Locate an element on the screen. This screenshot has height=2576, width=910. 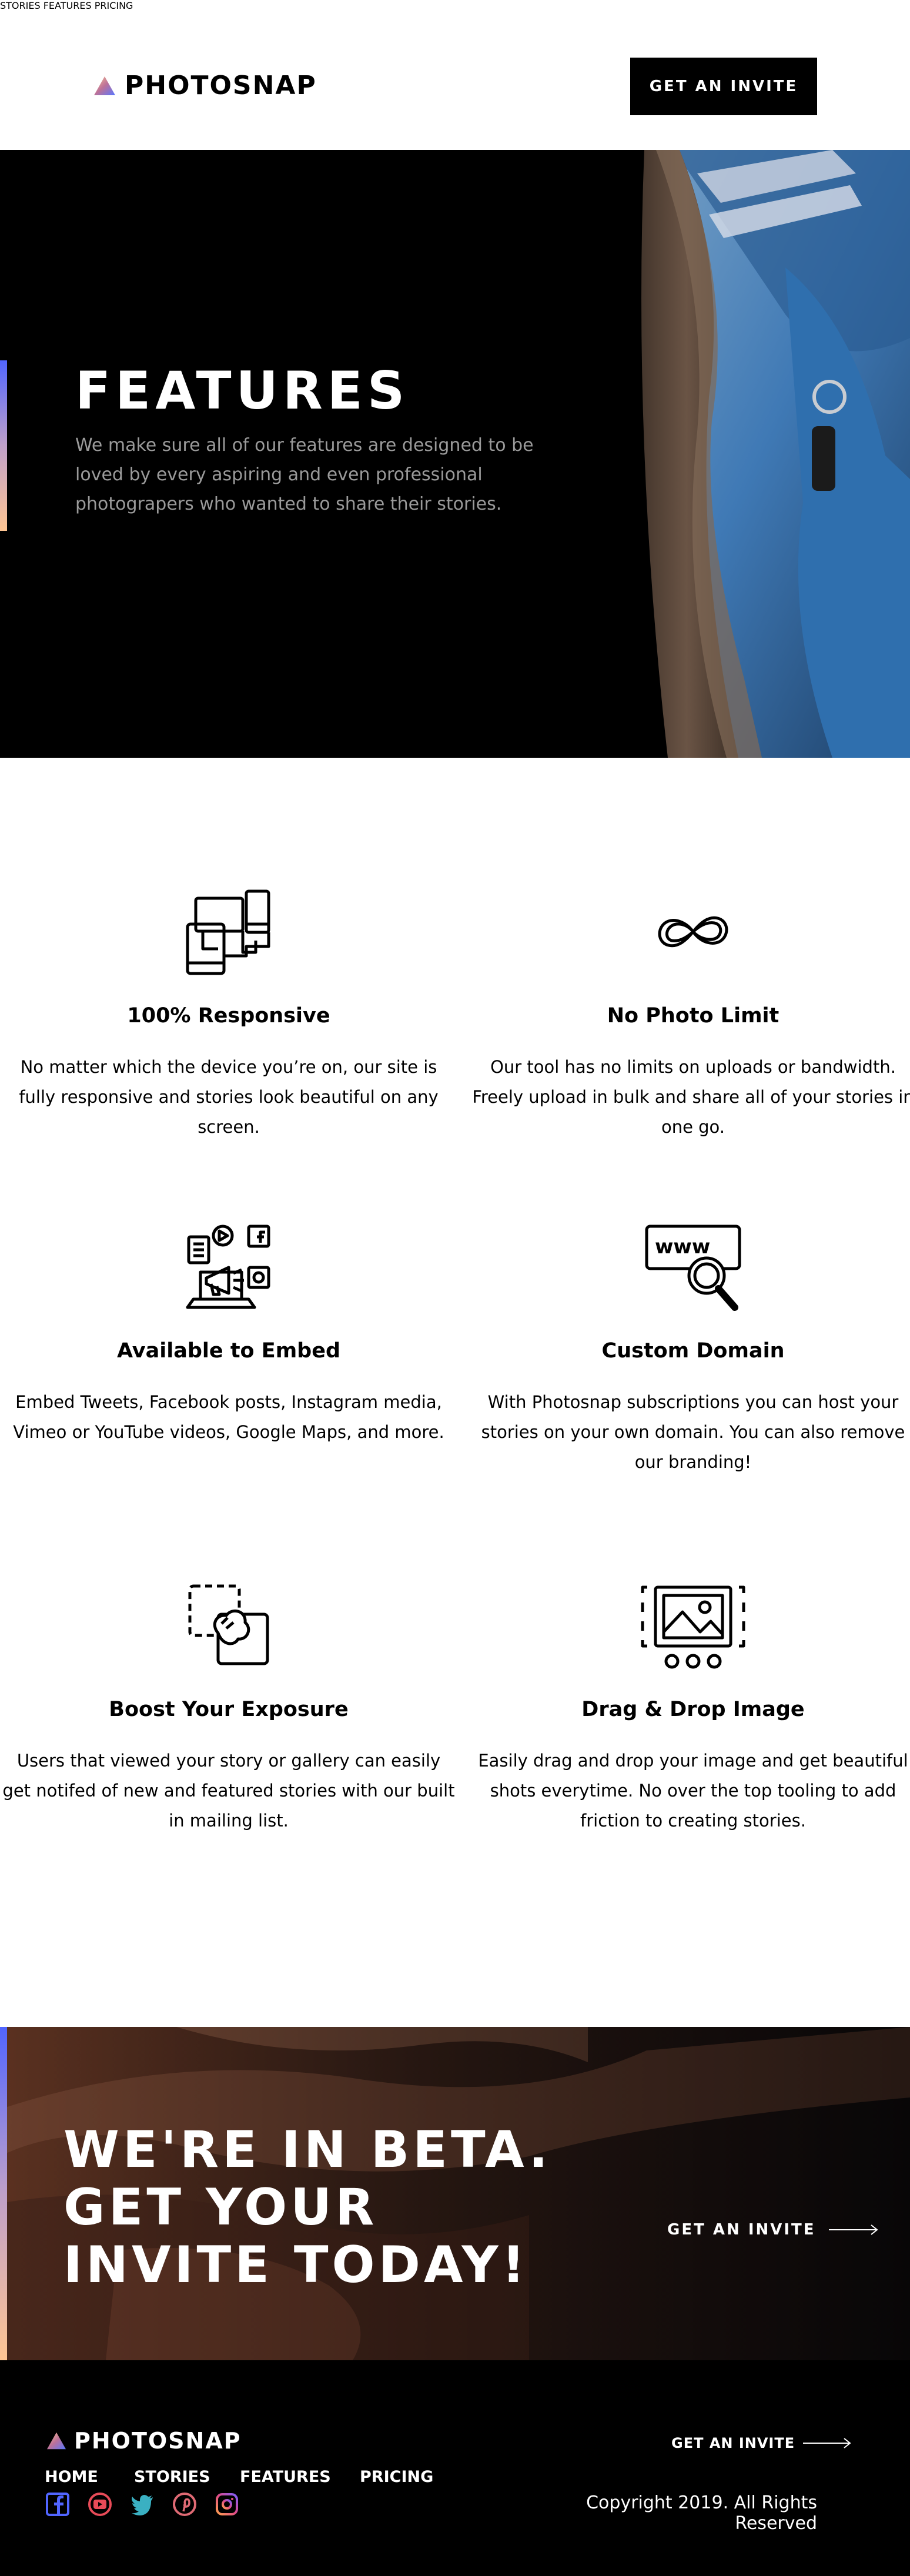
responsive-devices-icon is located at coordinates (228, 932).